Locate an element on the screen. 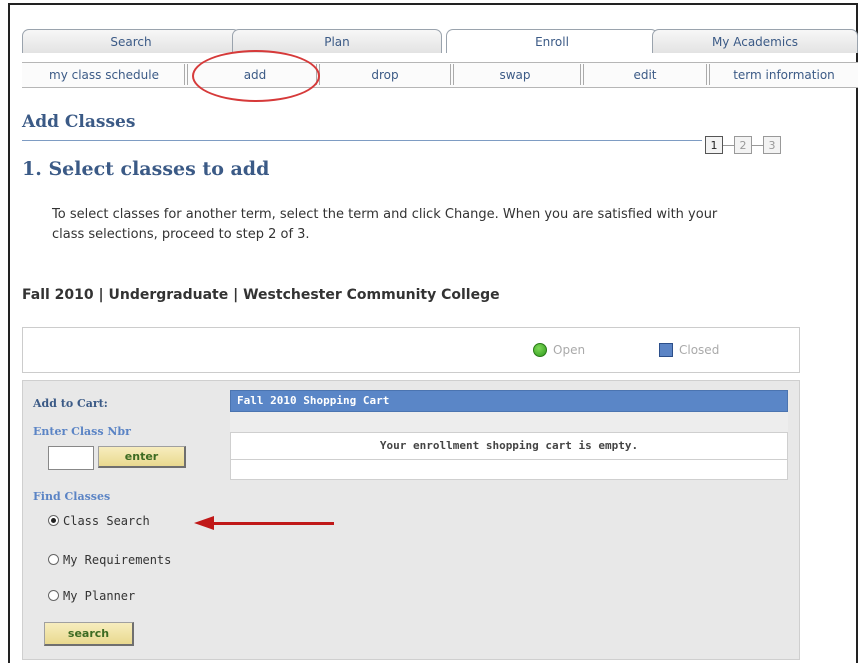 The image size is (866, 663). open-status-icon is located at coordinates (540, 350).